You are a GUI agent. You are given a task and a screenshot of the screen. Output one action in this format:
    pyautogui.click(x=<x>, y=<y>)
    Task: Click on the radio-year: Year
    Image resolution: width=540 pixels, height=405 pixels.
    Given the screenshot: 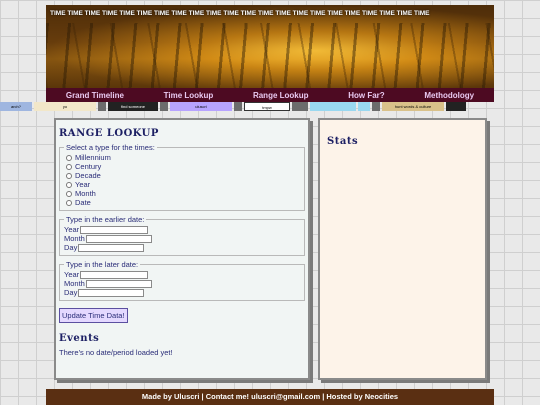 What is the action you would take?
    pyautogui.click(x=182, y=184)
    